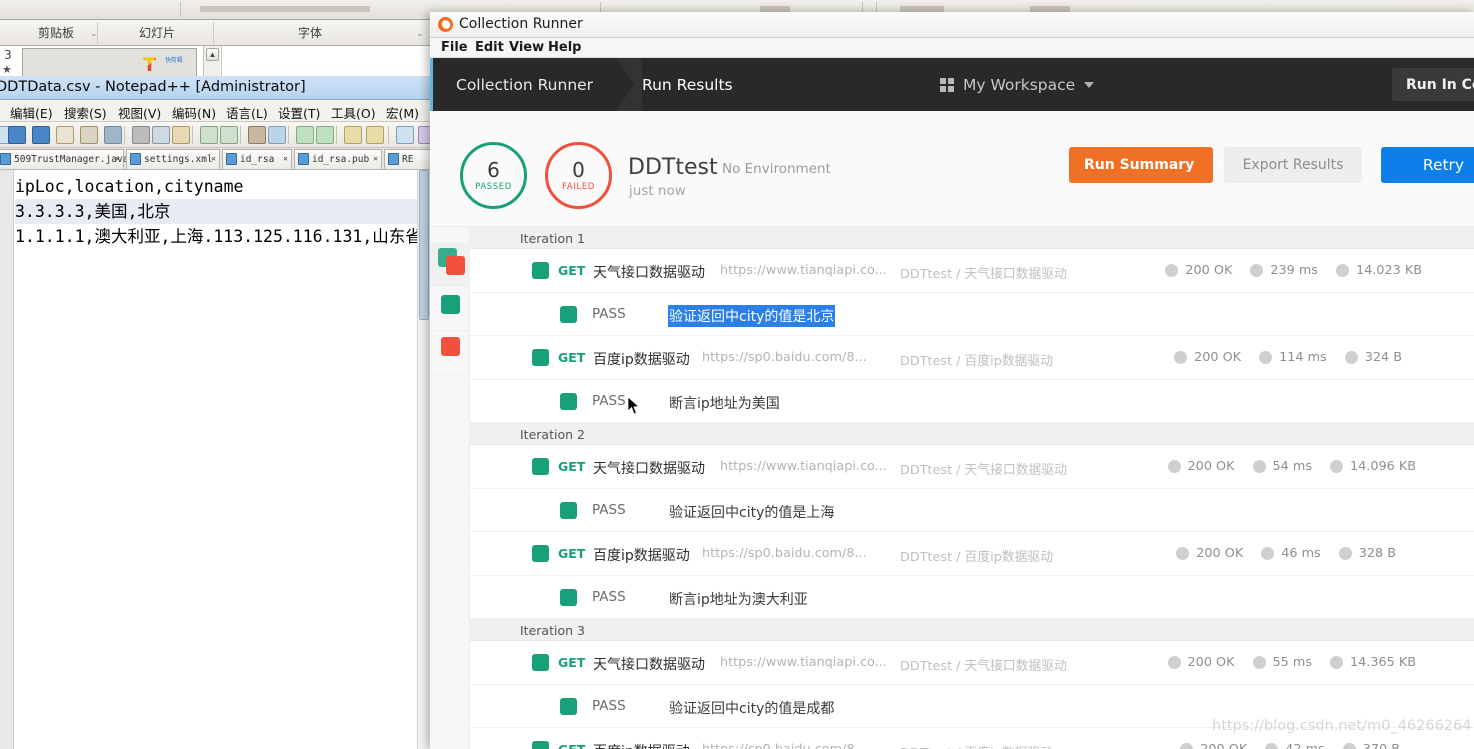 This screenshot has width=1474, height=749. What do you see at coordinates (113, 135) in the screenshot?
I see `print-icon` at bounding box center [113, 135].